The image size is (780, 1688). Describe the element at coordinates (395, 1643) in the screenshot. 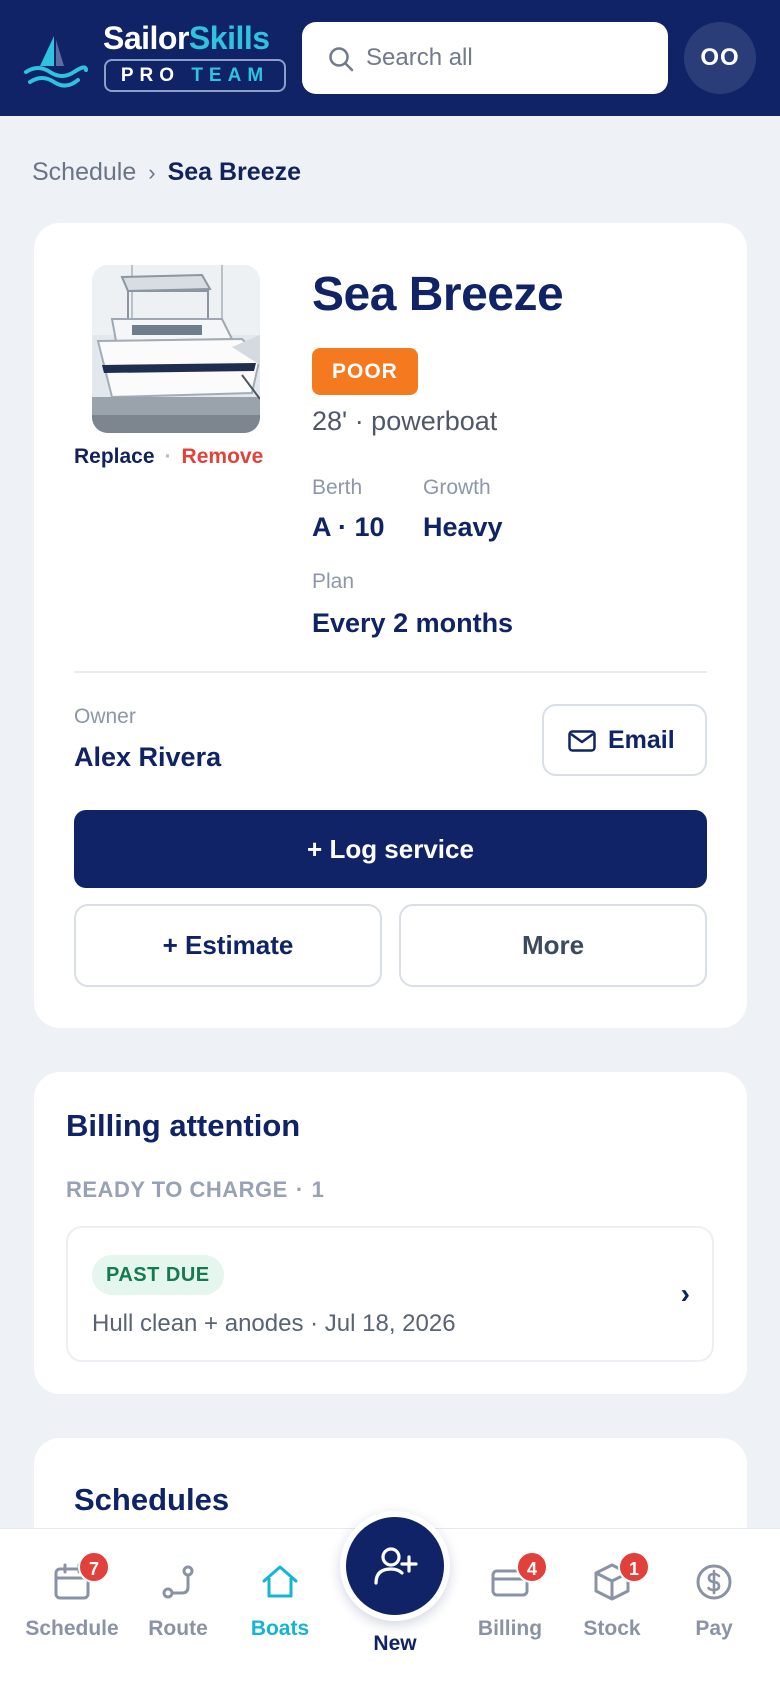

I see `new-button-label: New` at that location.